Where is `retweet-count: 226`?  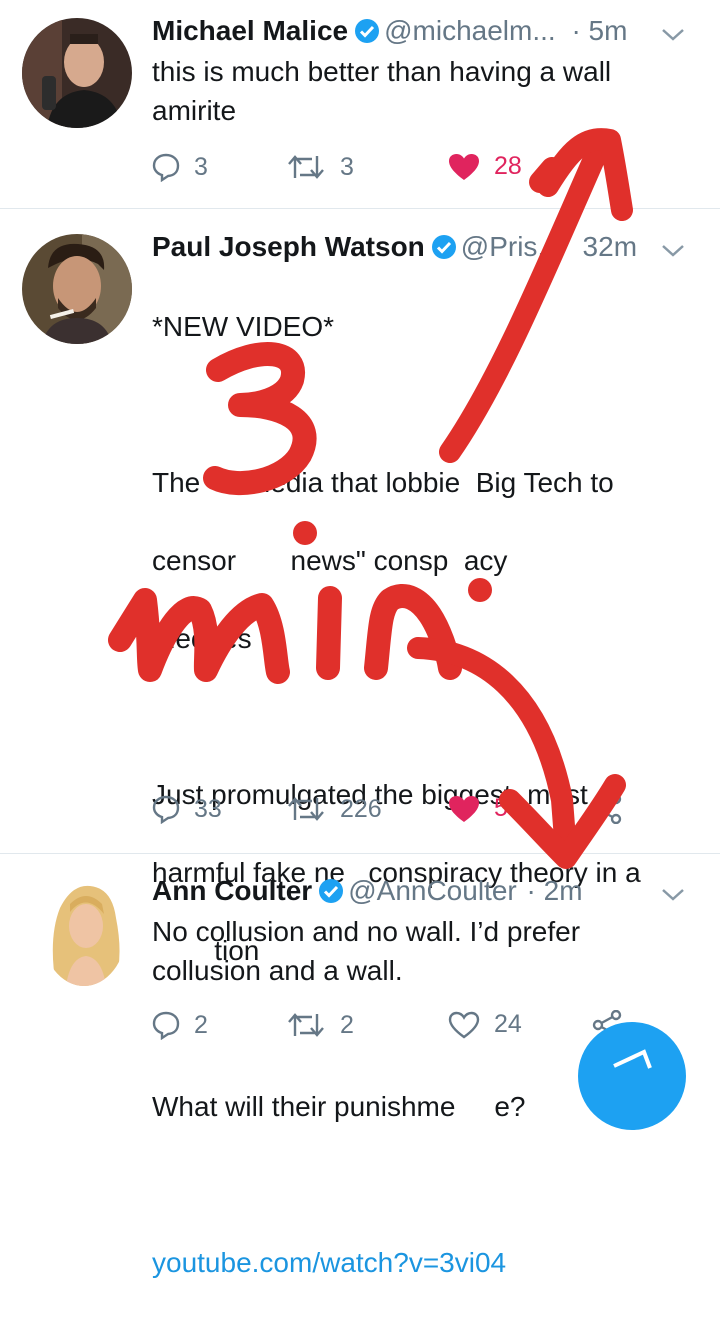
retweet-count: 226 is located at coordinates (361, 808).